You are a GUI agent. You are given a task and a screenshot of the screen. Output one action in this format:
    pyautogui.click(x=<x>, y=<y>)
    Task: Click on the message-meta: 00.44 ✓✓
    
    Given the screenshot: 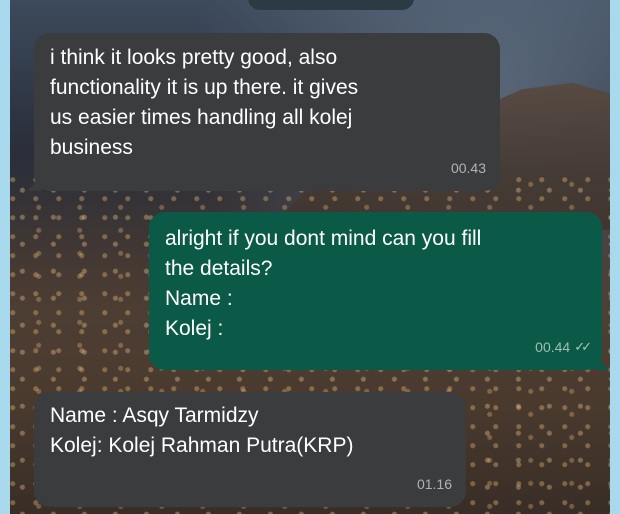 What is the action you would take?
    pyautogui.click(x=563, y=347)
    